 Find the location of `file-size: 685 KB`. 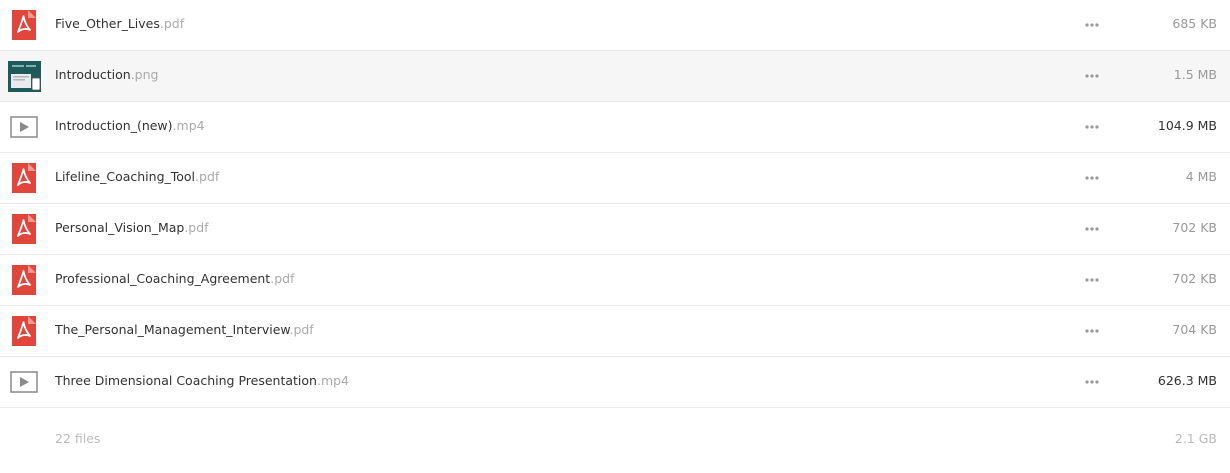

file-size: 685 KB is located at coordinates (1194, 23).